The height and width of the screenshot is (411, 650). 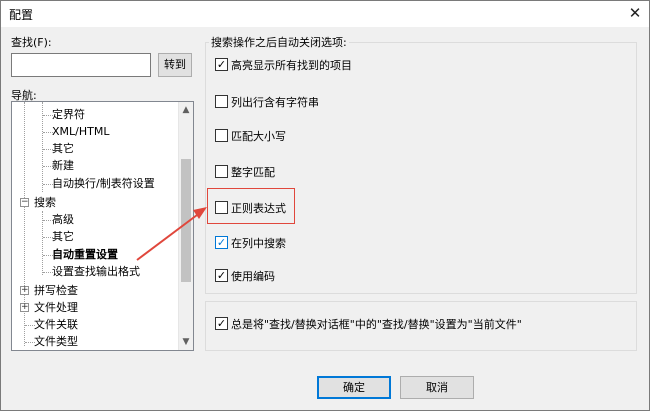 I want to click on nav-item-file-assoc: 文件关联, so click(x=56, y=324).